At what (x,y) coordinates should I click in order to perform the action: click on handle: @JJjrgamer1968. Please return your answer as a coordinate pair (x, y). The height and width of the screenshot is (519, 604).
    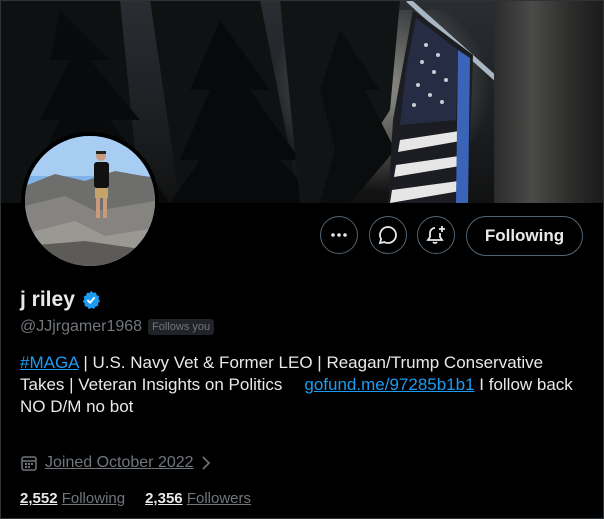
    Looking at the image, I should click on (81, 326).